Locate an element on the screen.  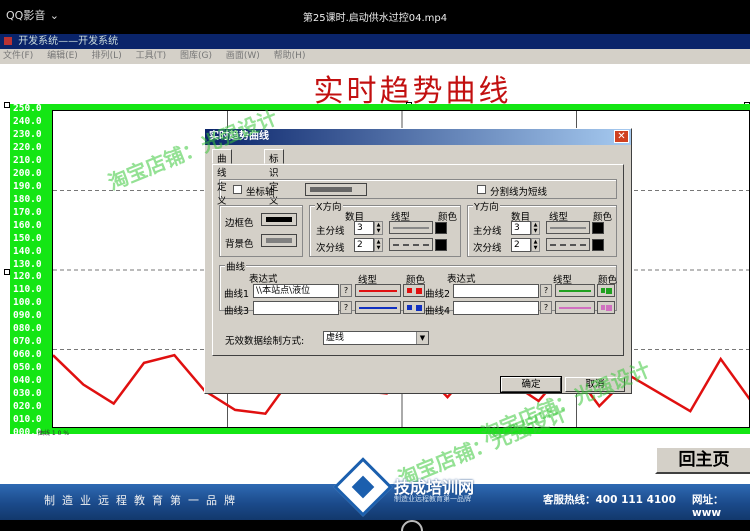
curve2-expr-input is located at coordinates (496, 291).